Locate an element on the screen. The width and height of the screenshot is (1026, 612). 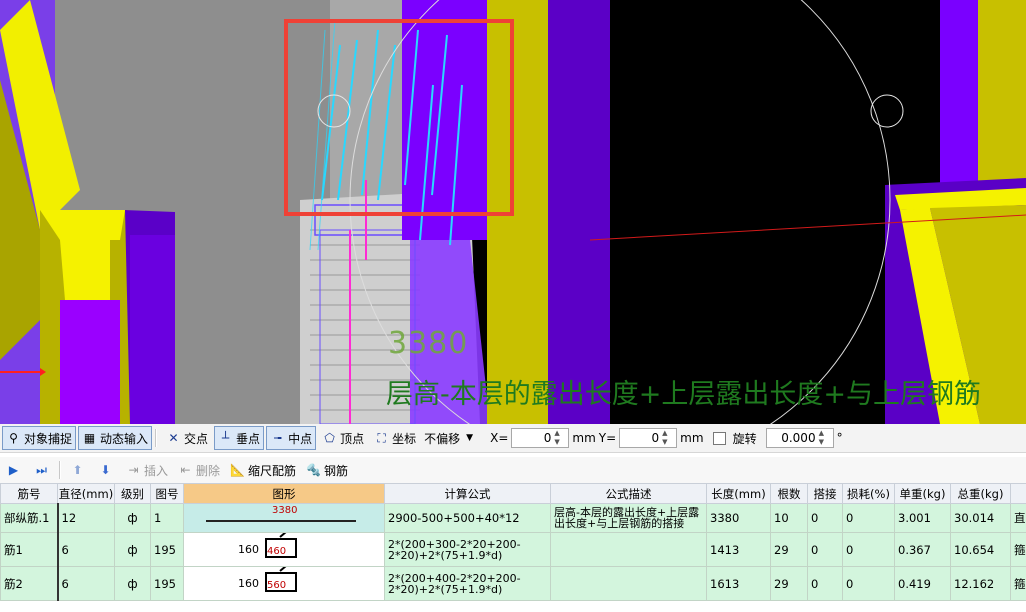
total-weight-cell: 10.654 is located at coordinates (980, 549).